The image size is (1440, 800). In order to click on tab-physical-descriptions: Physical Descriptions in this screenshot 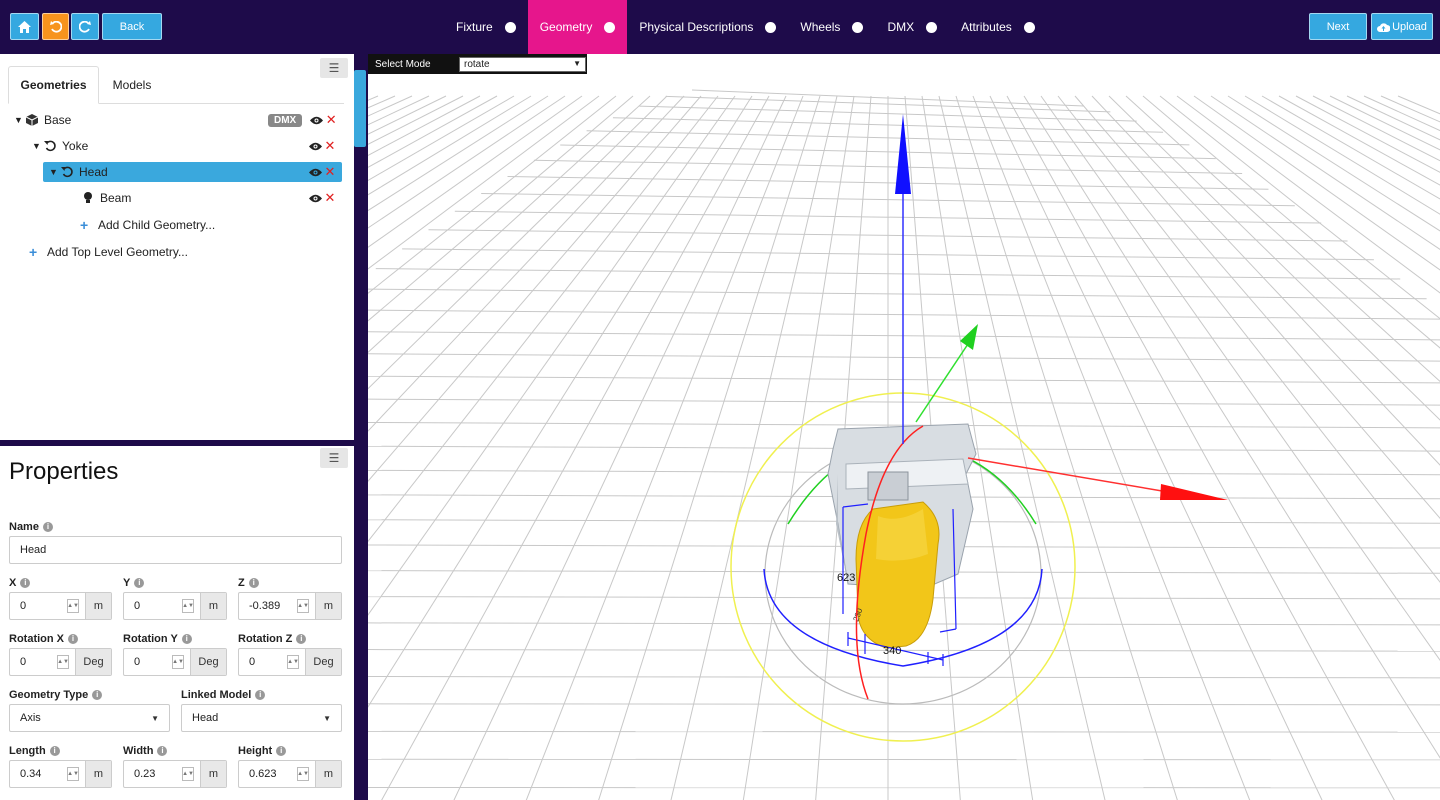, I will do `click(707, 27)`.